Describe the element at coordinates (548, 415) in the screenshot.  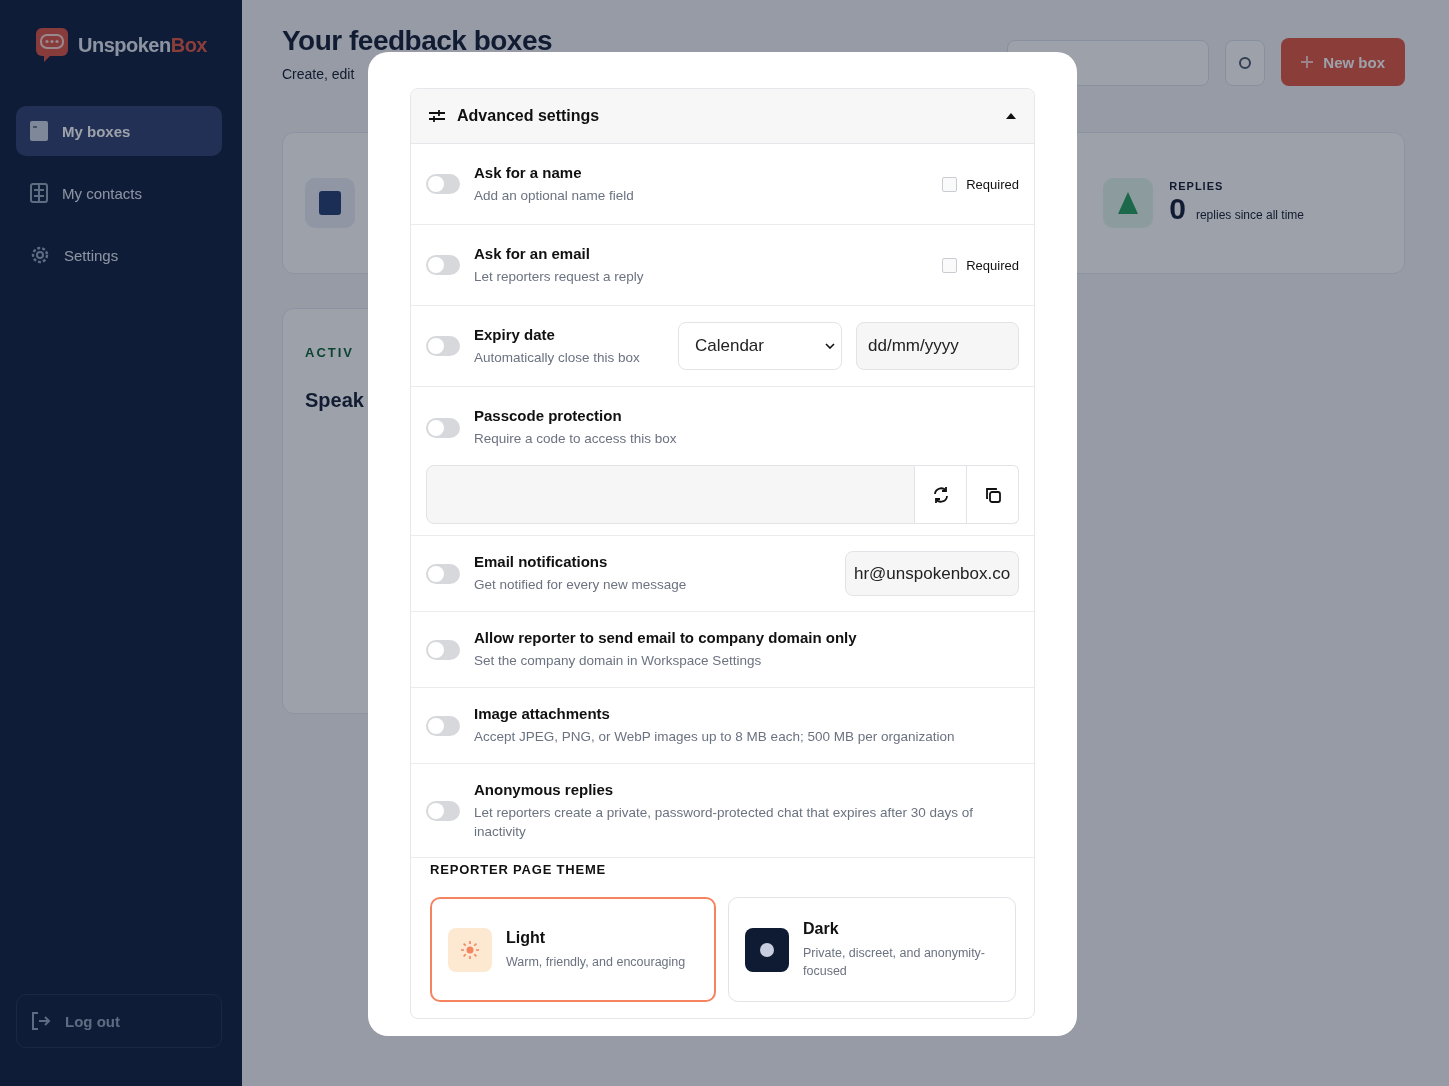
I see `setting-title: Passcode protection` at that location.